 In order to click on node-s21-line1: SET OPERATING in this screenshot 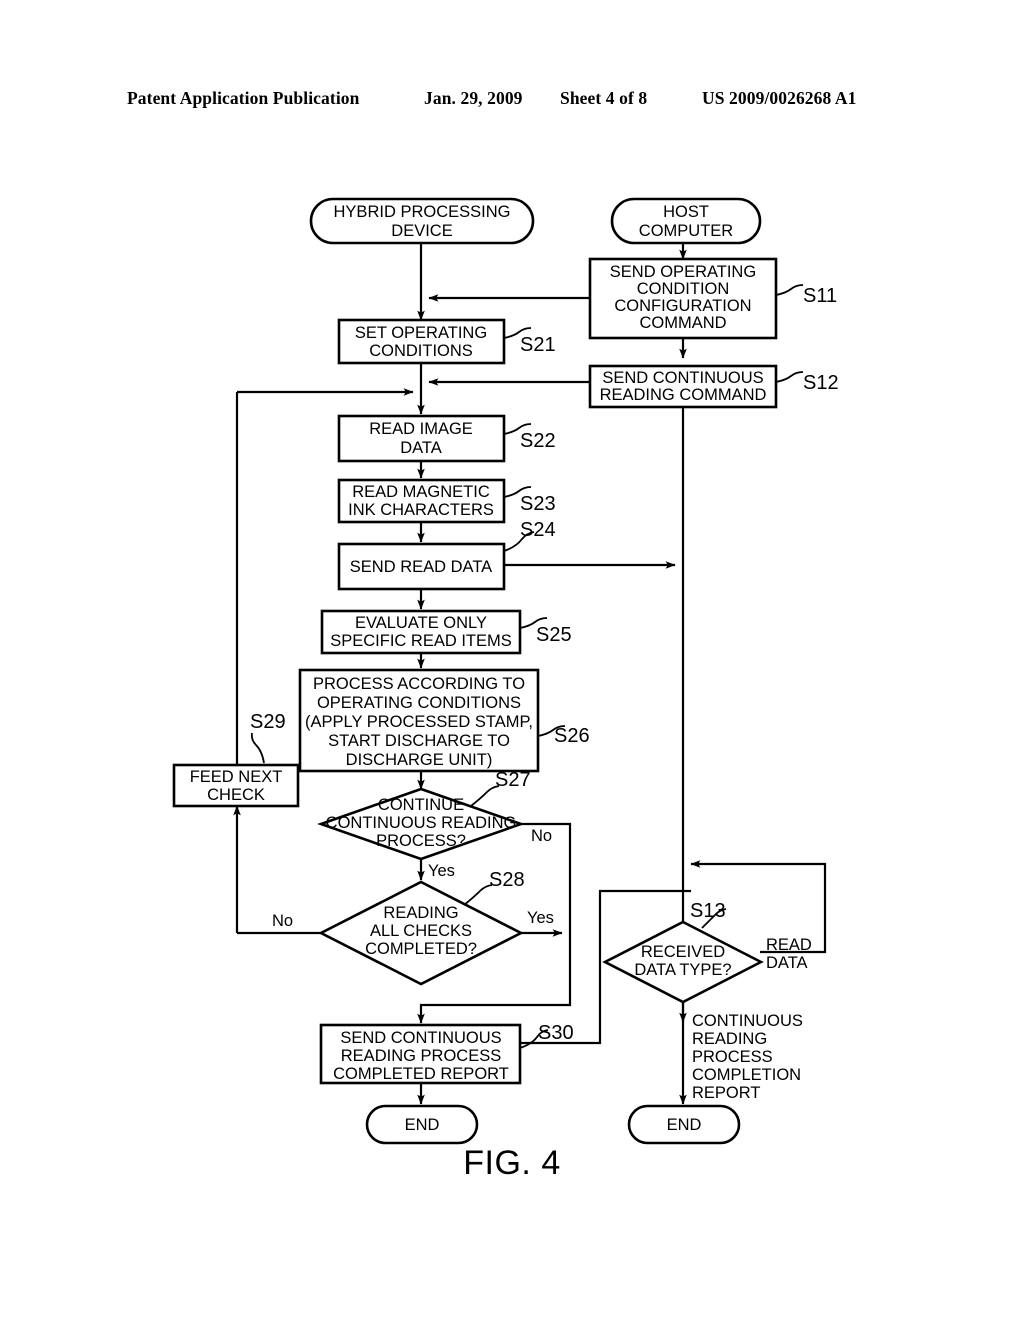, I will do `click(421, 333)`.